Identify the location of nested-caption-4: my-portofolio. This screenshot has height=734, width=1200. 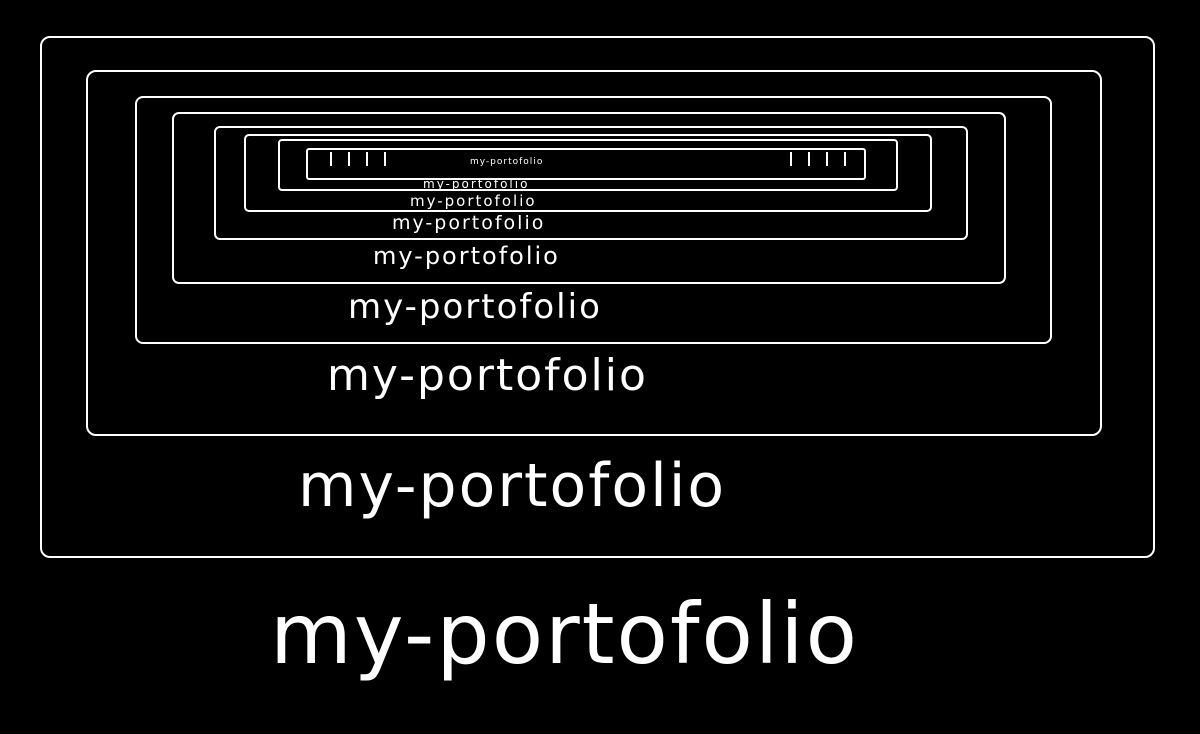
(466, 256).